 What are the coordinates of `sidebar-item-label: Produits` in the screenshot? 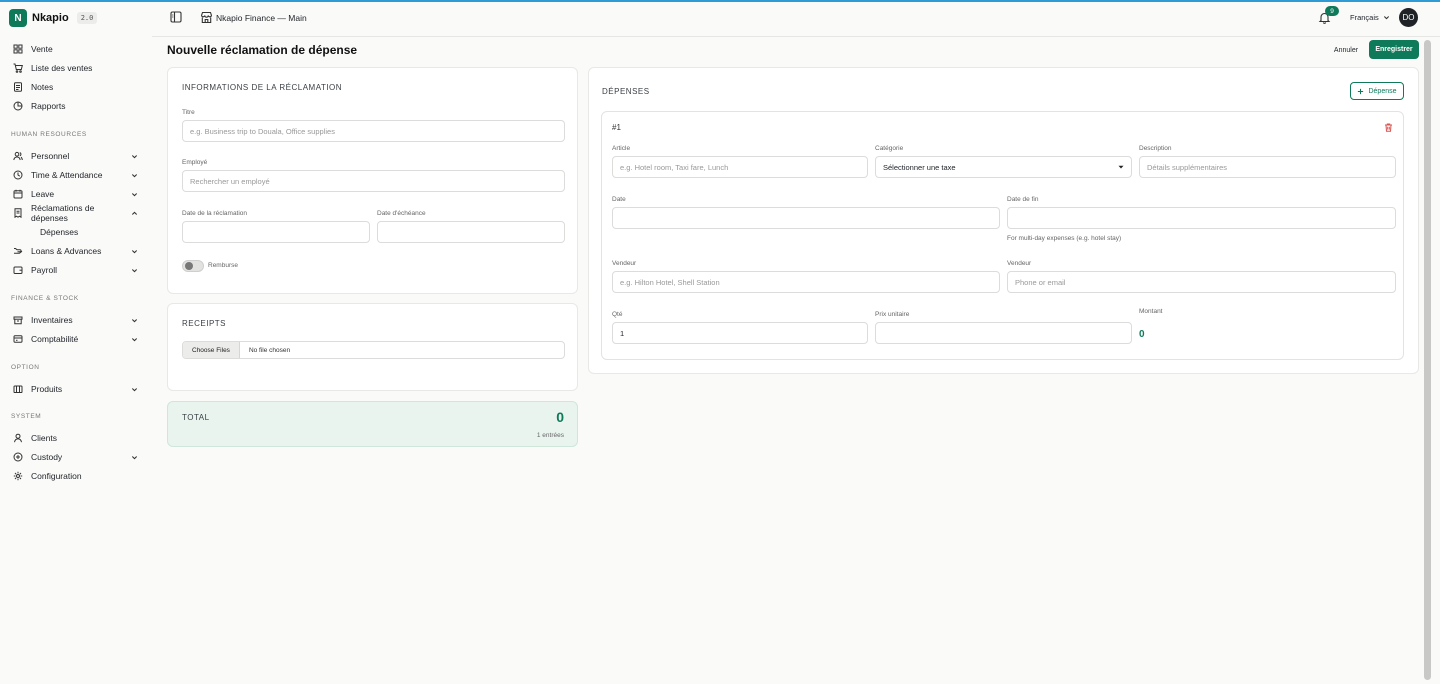 It's located at (47, 389).